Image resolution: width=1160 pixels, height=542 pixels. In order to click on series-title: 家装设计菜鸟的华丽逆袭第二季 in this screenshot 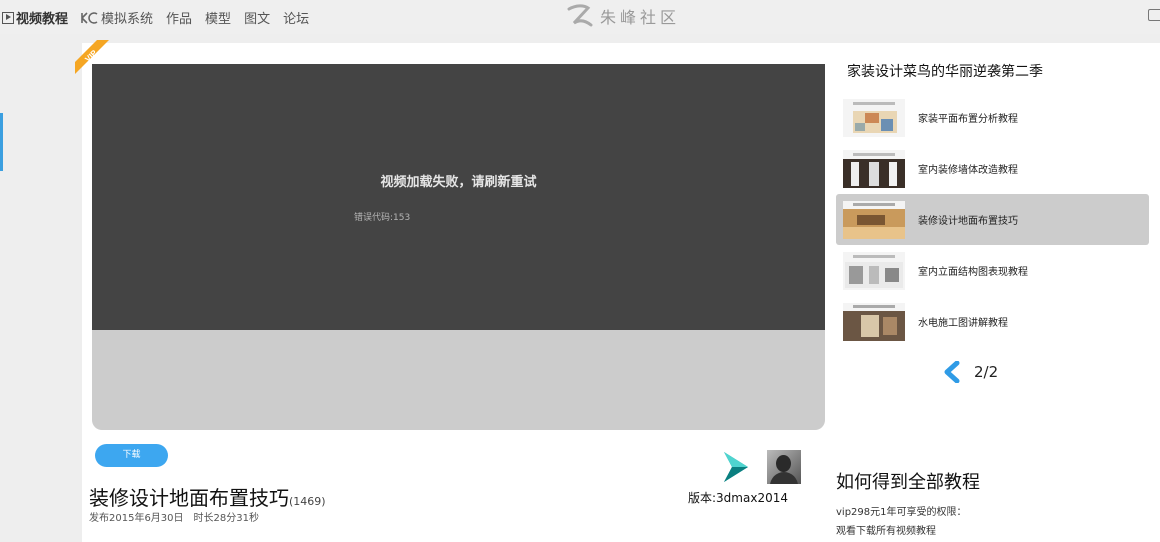, I will do `click(945, 72)`.